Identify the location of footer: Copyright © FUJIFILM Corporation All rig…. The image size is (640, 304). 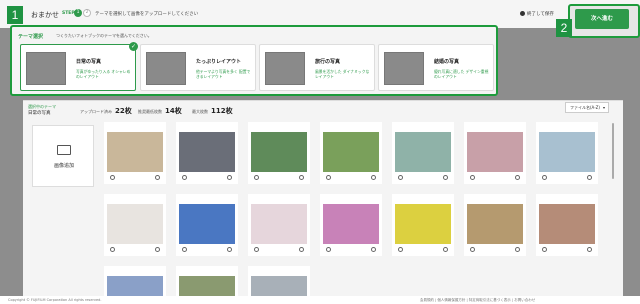
(320, 300).